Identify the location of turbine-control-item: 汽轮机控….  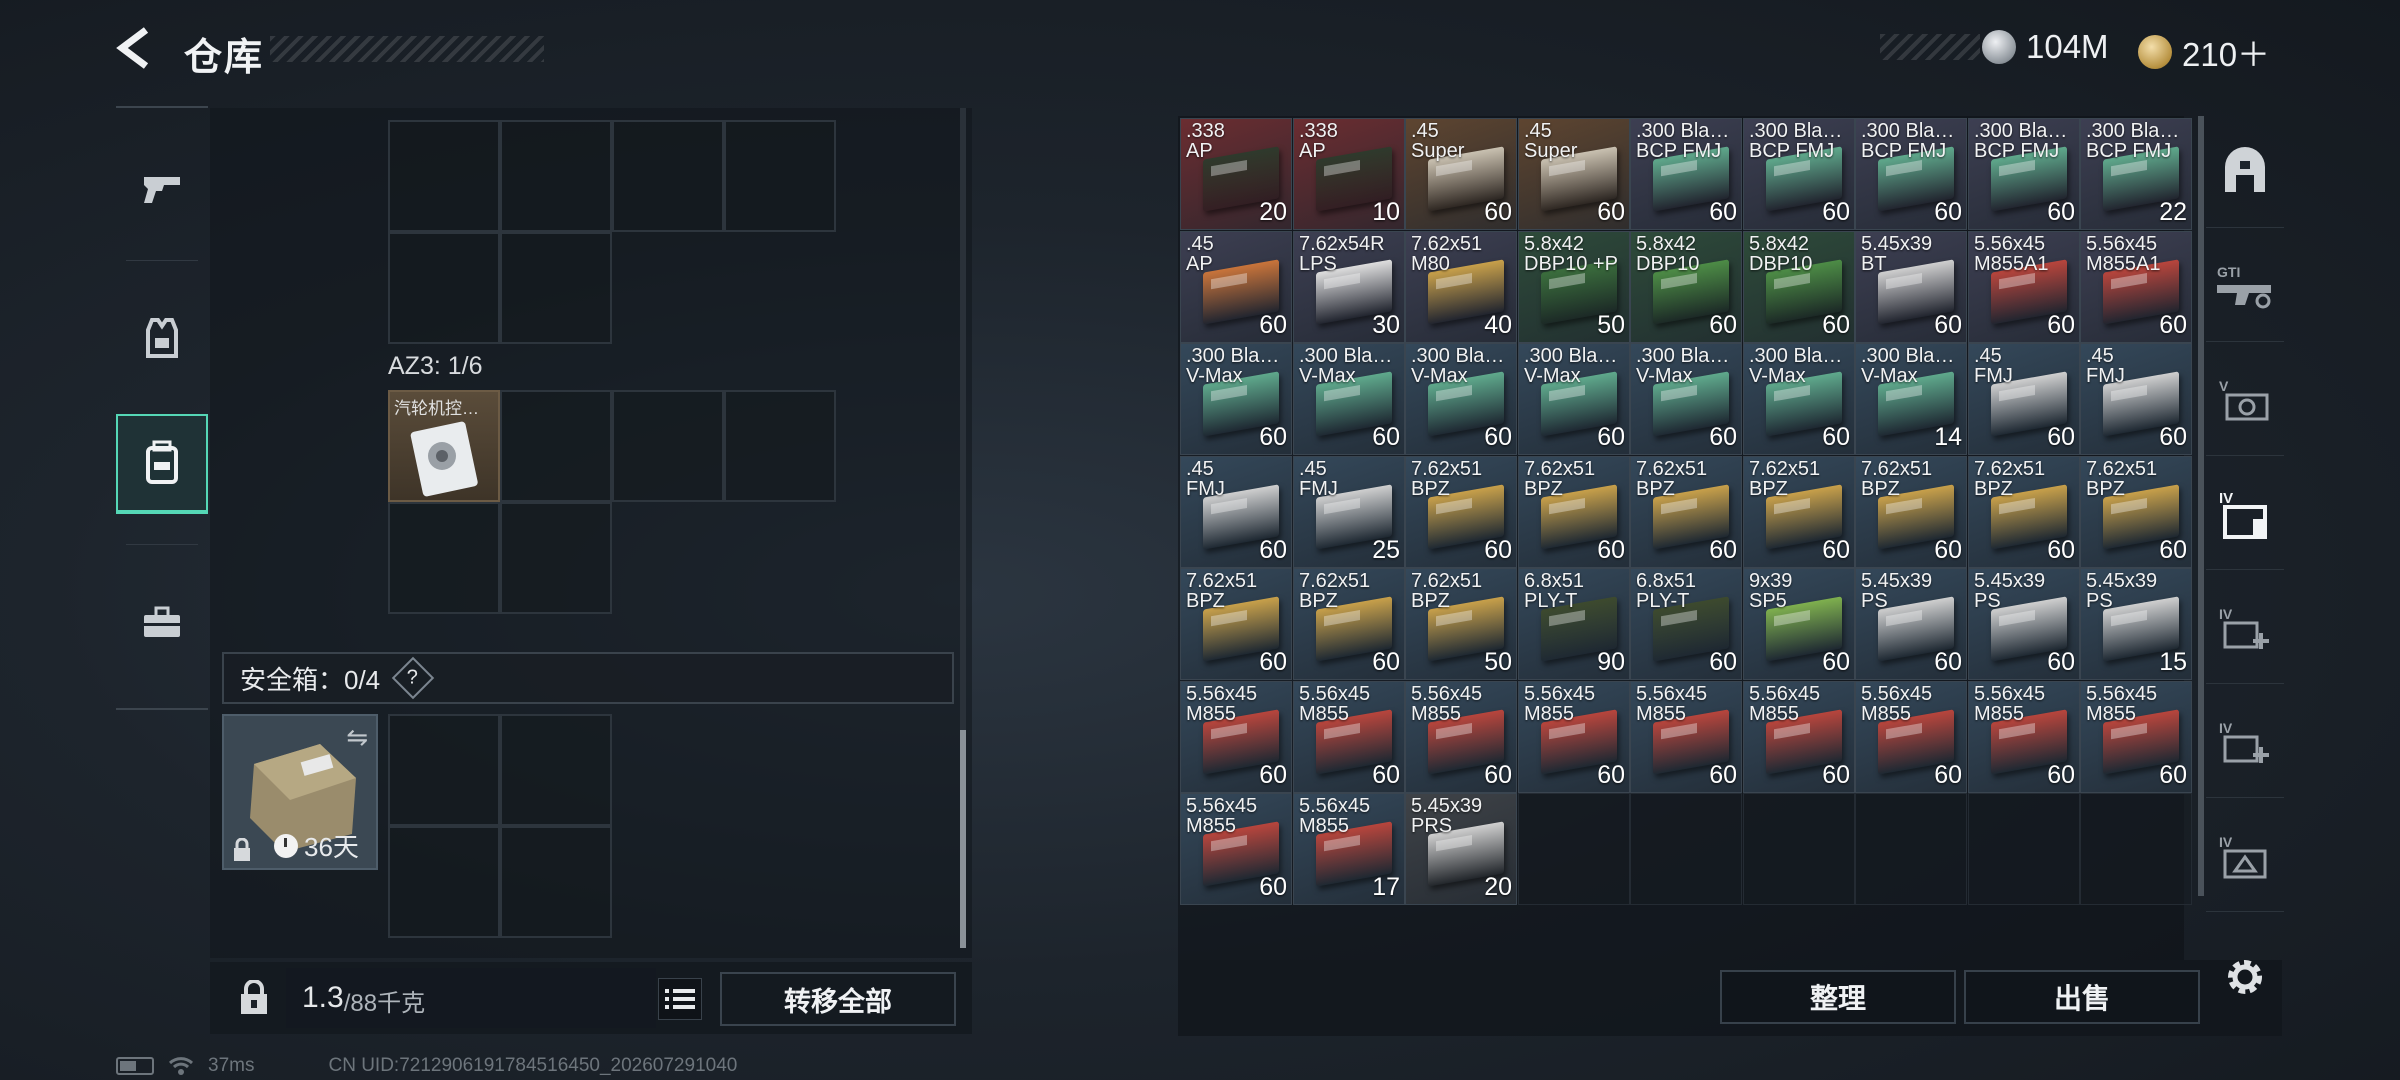
(444, 446).